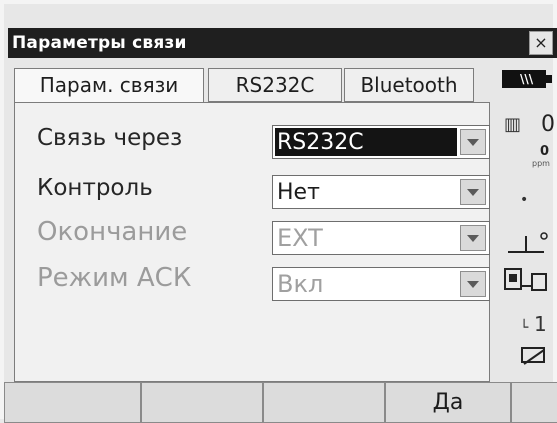  What do you see at coordinates (300, 284) in the screenshot?
I see `ack-mode-value: Вкл` at bounding box center [300, 284].